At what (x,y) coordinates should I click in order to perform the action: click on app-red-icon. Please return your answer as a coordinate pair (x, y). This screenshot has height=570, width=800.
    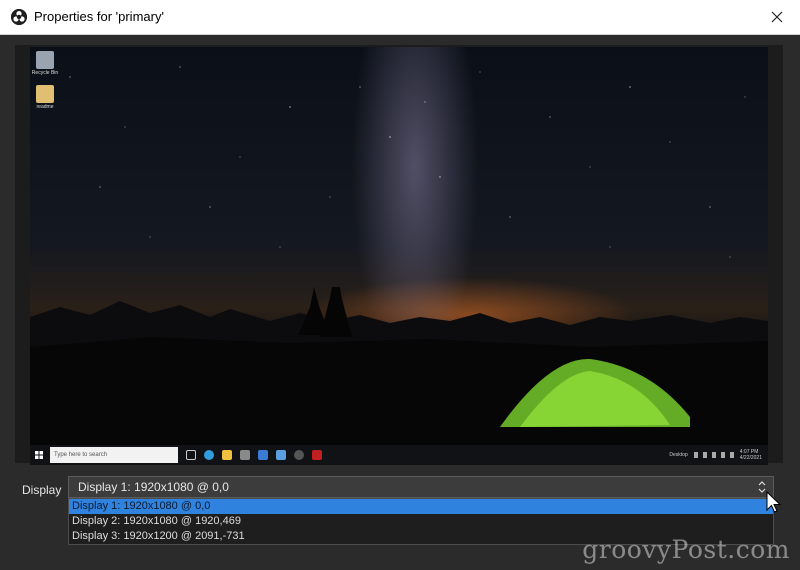
    Looking at the image, I should click on (317, 455).